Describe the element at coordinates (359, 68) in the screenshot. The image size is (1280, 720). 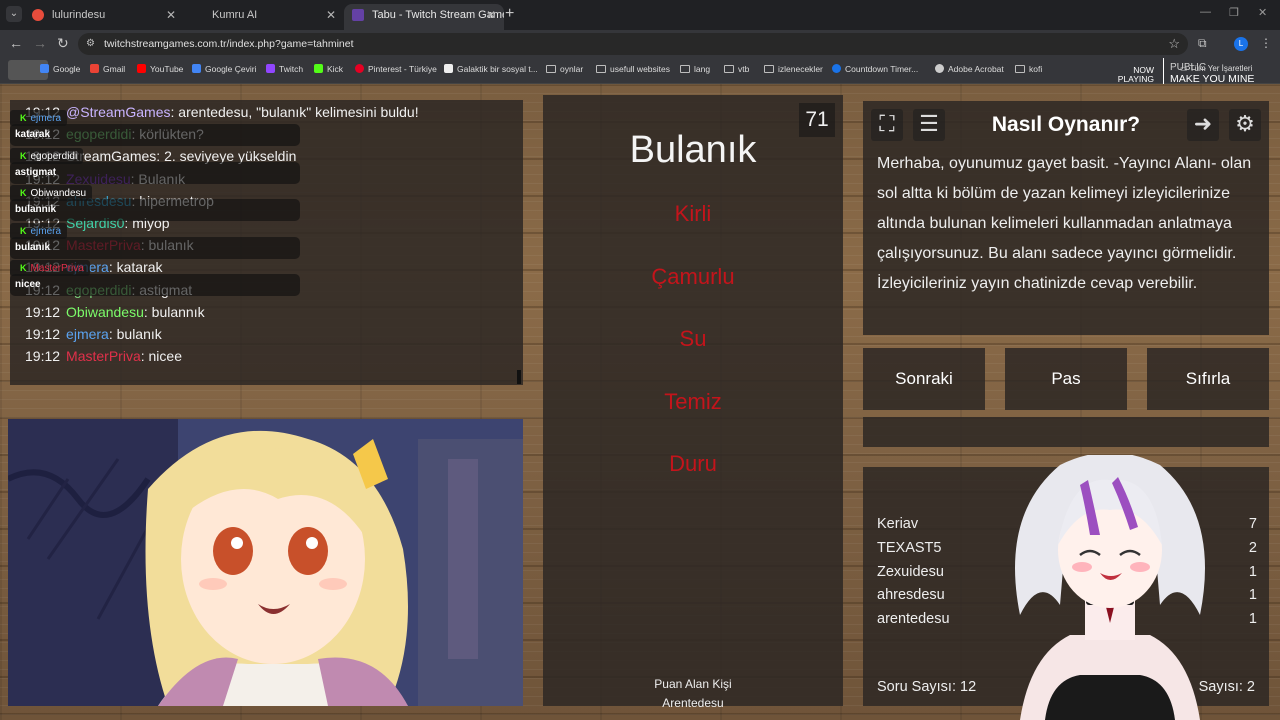
I see `pinterest-icon` at that location.